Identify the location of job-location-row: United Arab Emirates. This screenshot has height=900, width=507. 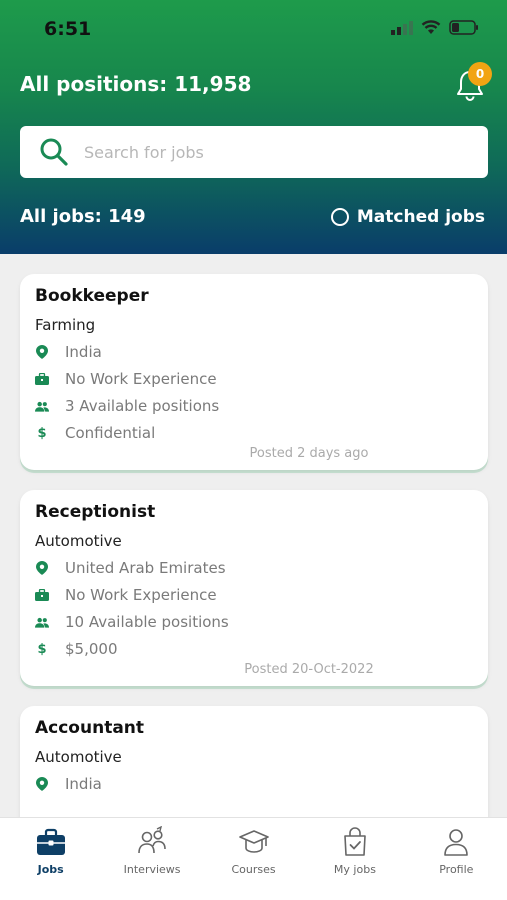
(130, 568).